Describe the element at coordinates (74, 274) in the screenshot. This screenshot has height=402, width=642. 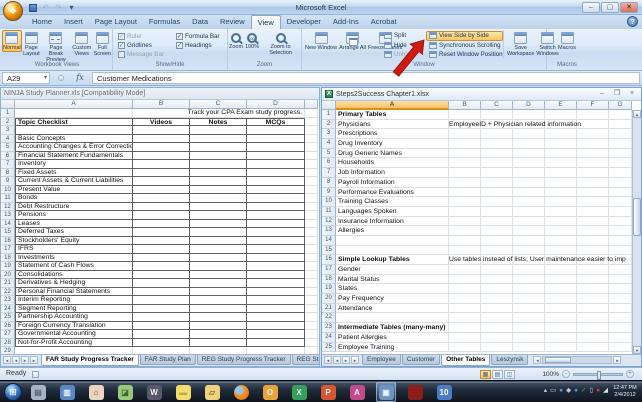
I see `cell: Consolidations` at that location.